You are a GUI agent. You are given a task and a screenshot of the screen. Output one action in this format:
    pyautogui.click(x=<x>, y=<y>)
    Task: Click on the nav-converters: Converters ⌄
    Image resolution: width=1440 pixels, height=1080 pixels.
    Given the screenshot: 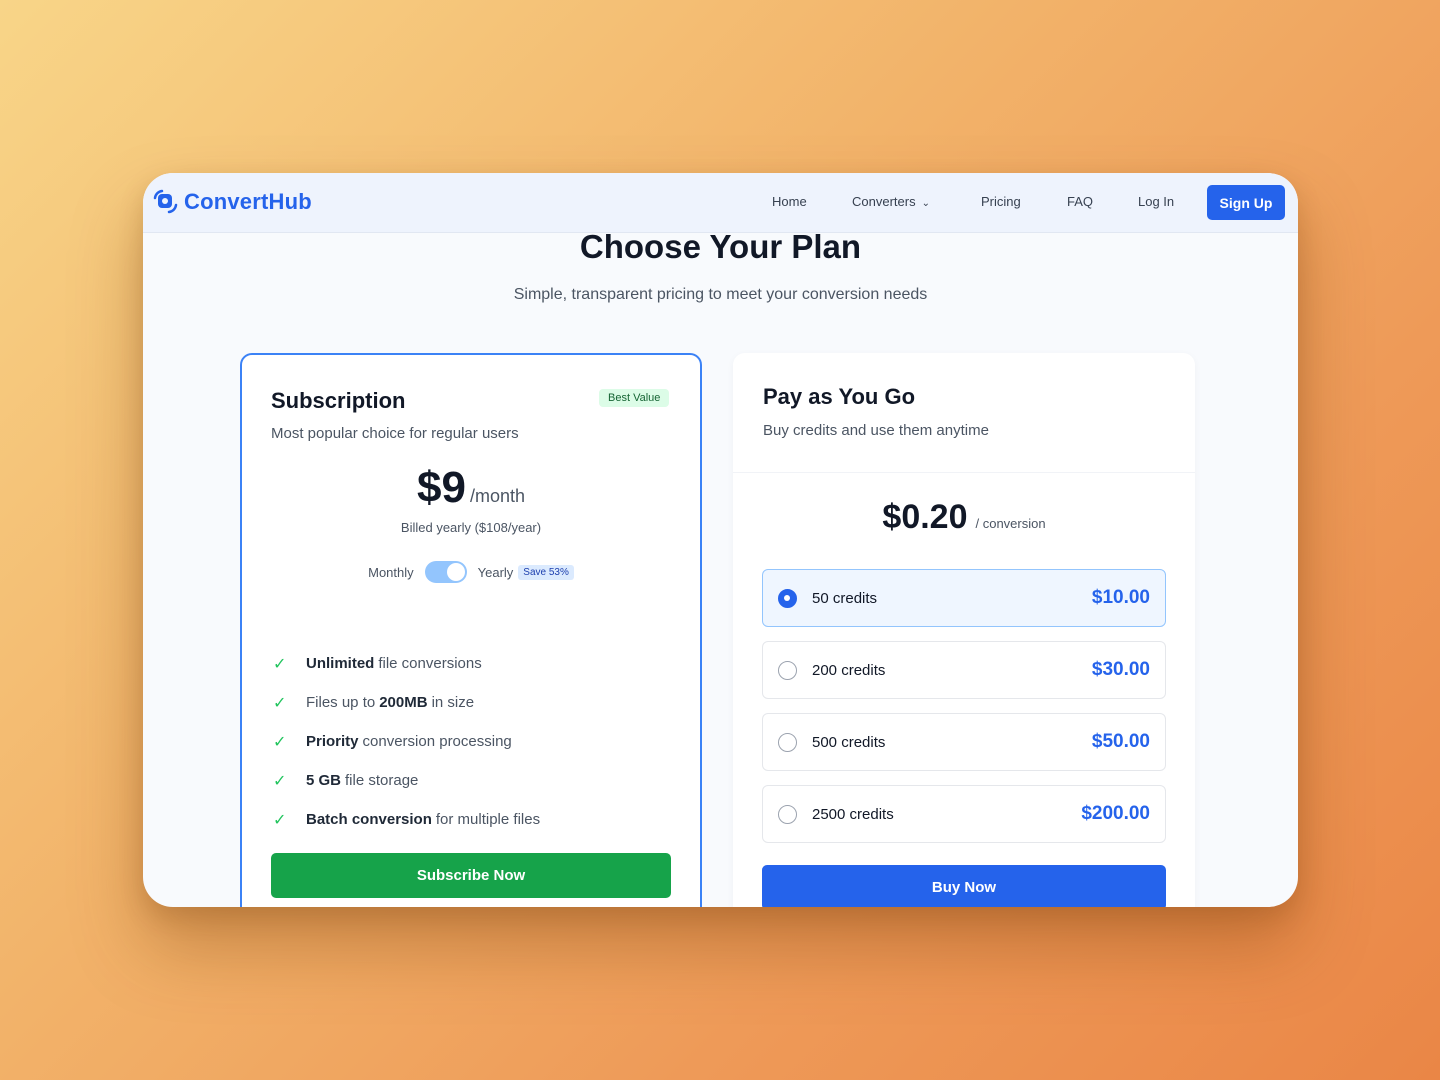 What is the action you would take?
    pyautogui.click(x=891, y=201)
    